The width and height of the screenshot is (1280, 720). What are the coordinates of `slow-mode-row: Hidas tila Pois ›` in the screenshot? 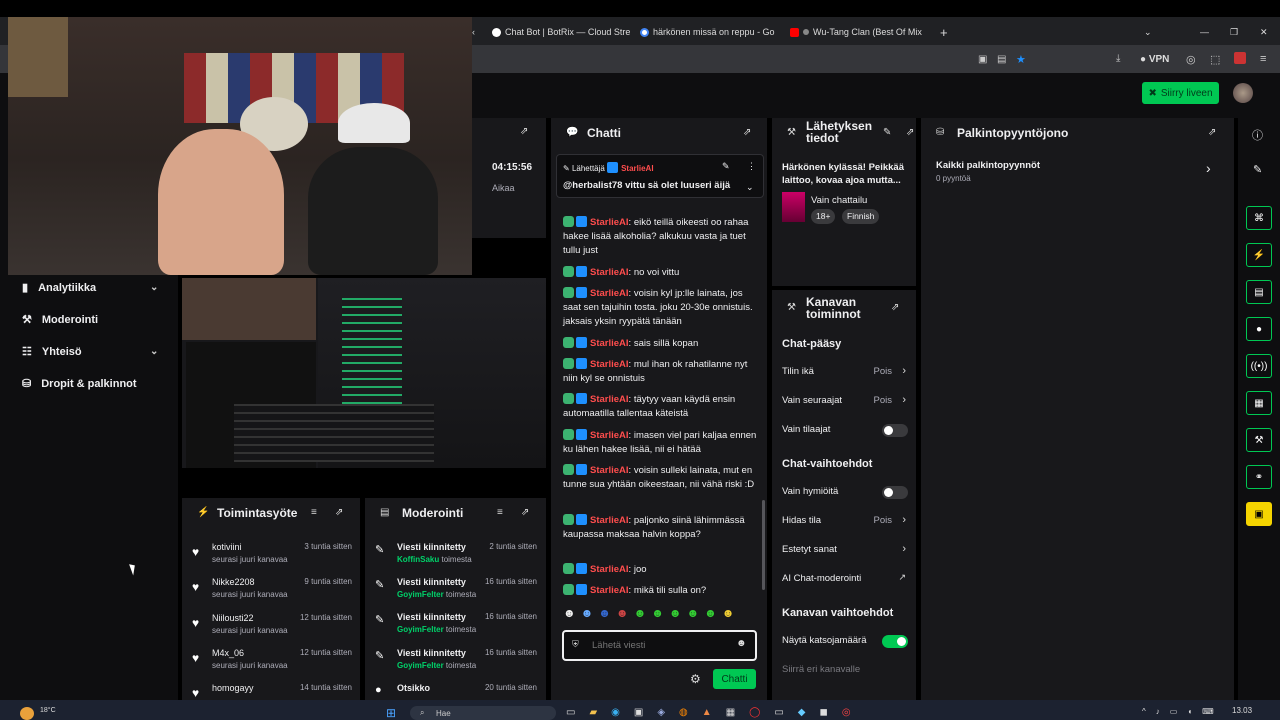 It's located at (845, 522).